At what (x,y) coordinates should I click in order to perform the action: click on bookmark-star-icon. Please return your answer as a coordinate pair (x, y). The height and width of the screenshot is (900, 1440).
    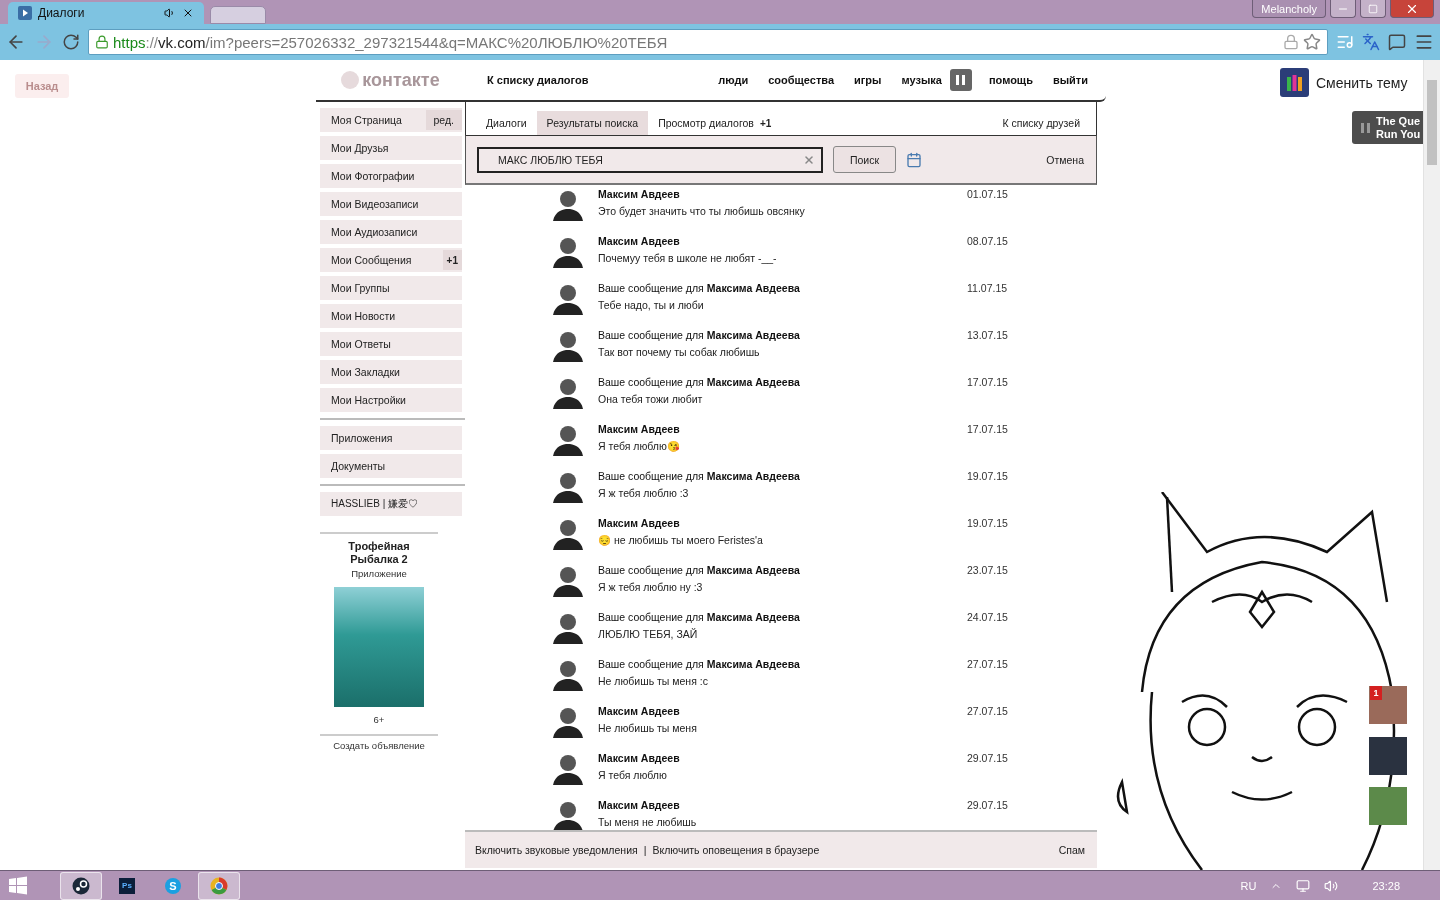
    Looking at the image, I should click on (1312, 42).